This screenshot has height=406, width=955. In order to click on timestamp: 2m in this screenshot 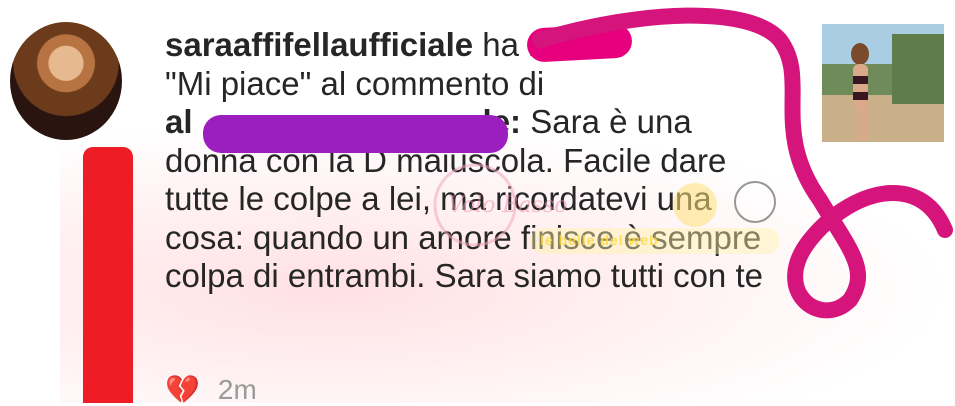, I will do `click(237, 389)`.